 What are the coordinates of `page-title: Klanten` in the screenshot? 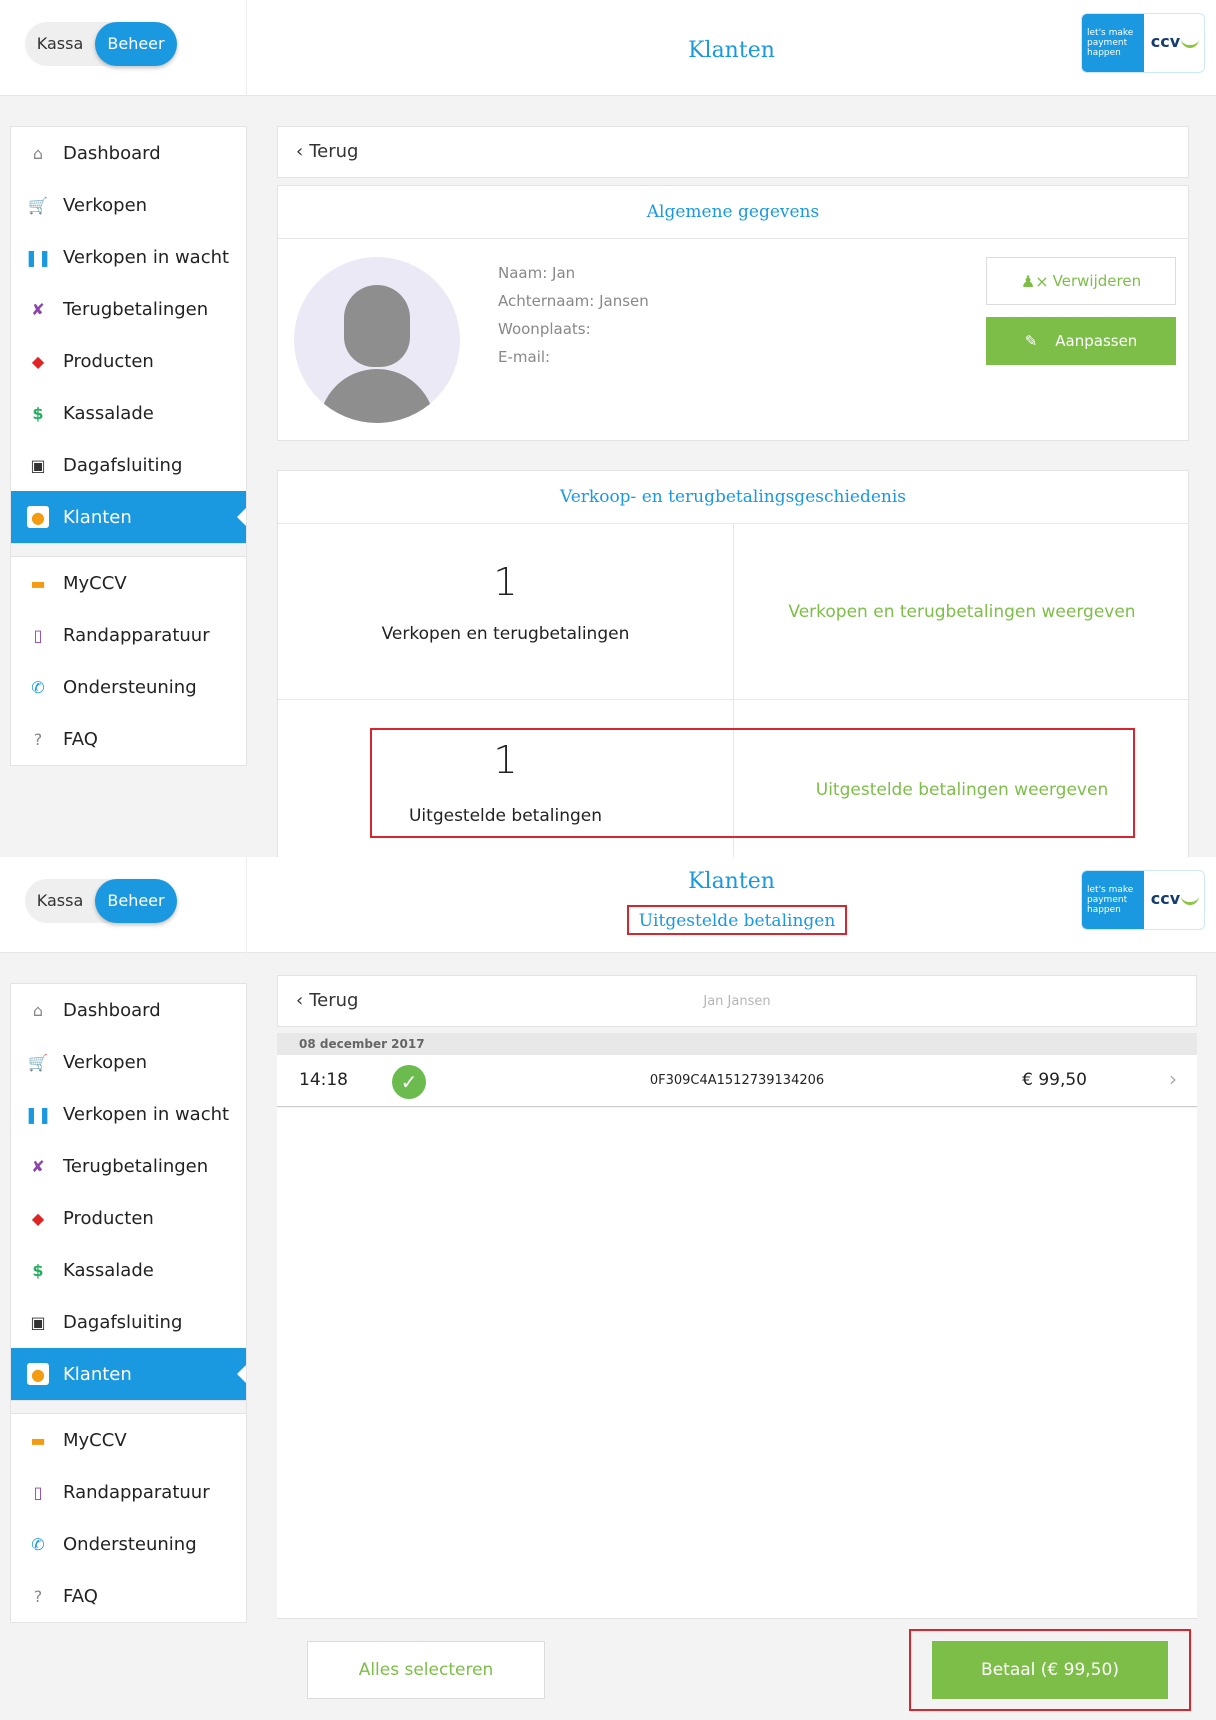 It's located at (731, 50).